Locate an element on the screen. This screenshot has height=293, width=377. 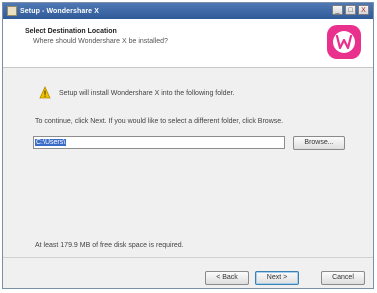
wondershare-logo-icon is located at coordinates (344, 42).